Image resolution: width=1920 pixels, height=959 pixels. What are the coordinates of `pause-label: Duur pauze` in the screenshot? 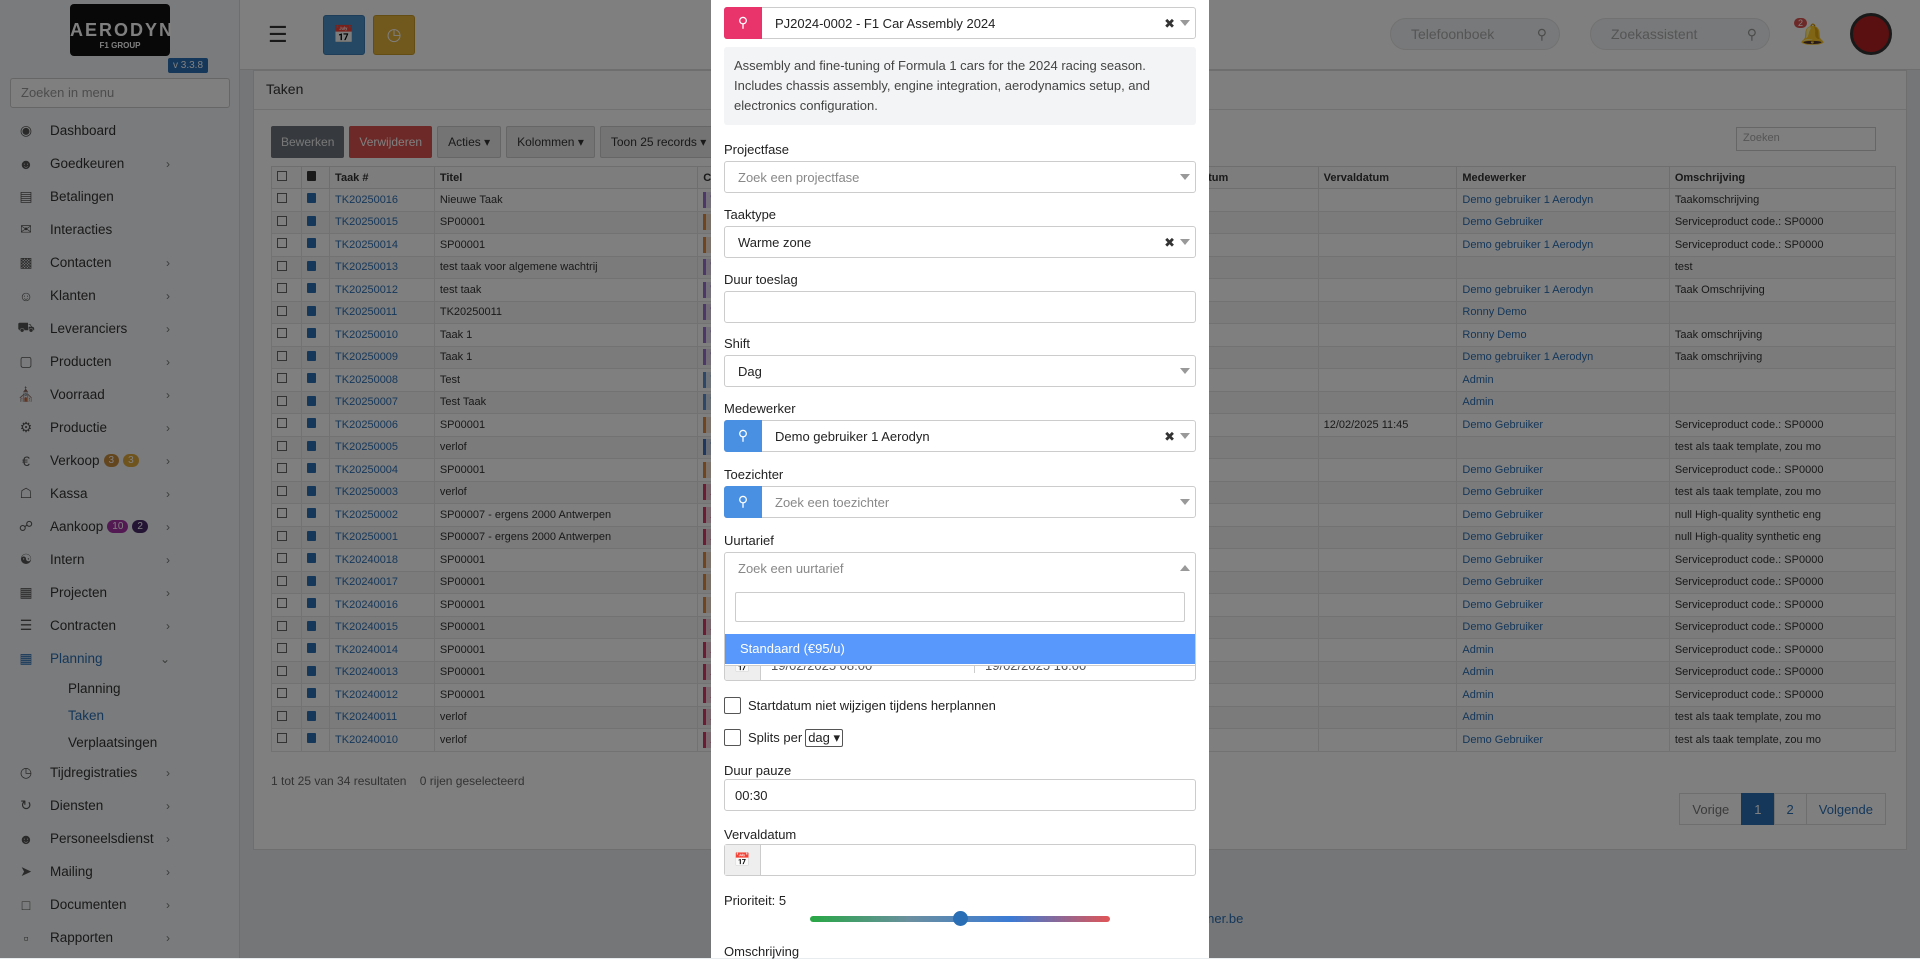 It's located at (758, 770).